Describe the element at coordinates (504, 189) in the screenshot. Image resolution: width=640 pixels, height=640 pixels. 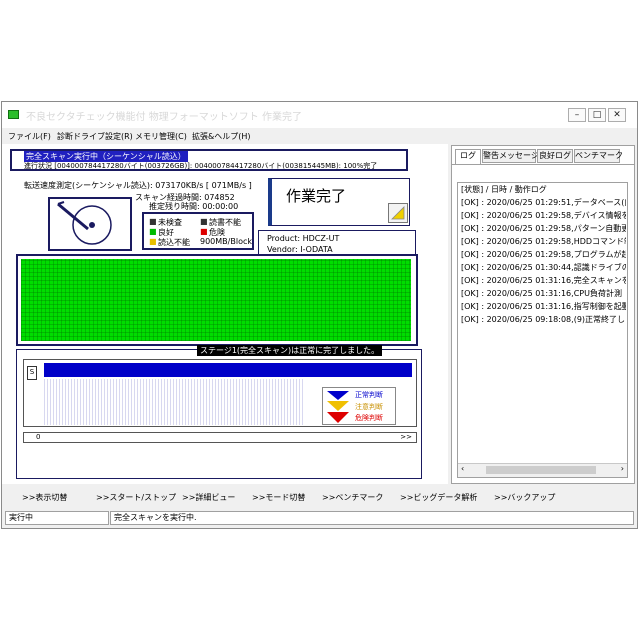
I see `log-header: [状態] / 日時 / 動作ログ` at that location.